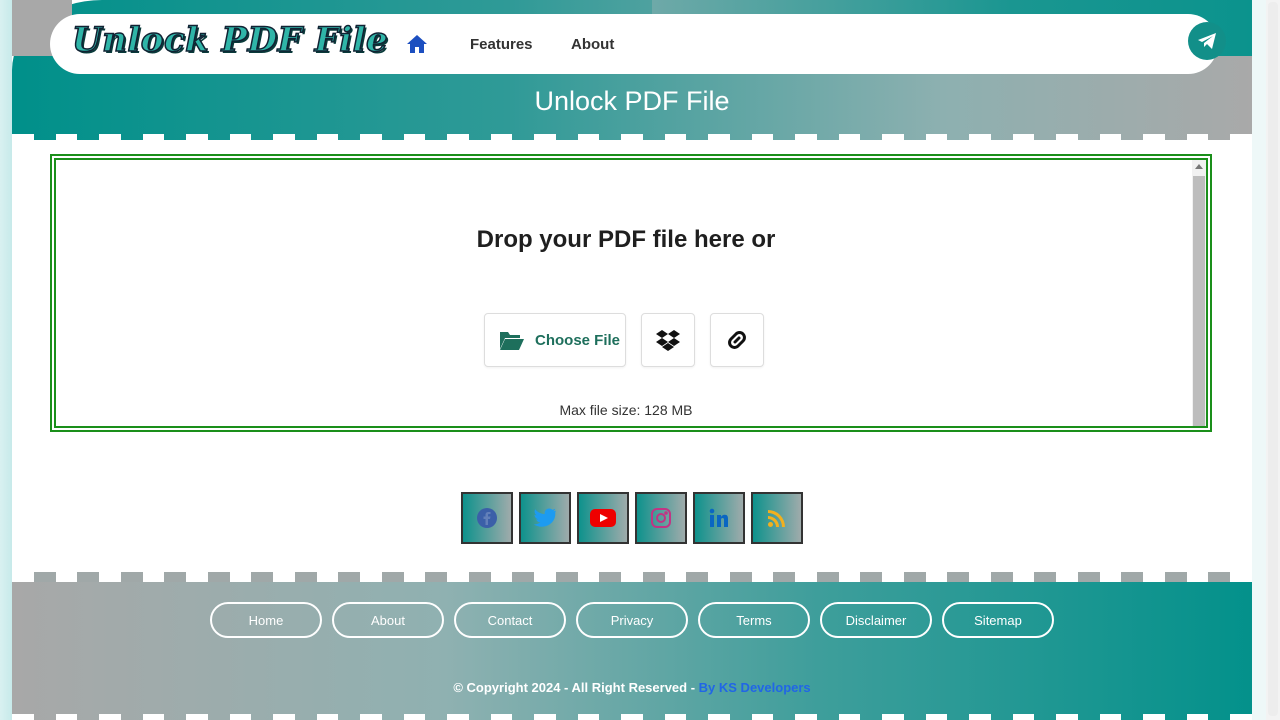  I want to click on rss-icon, so click(776, 518).